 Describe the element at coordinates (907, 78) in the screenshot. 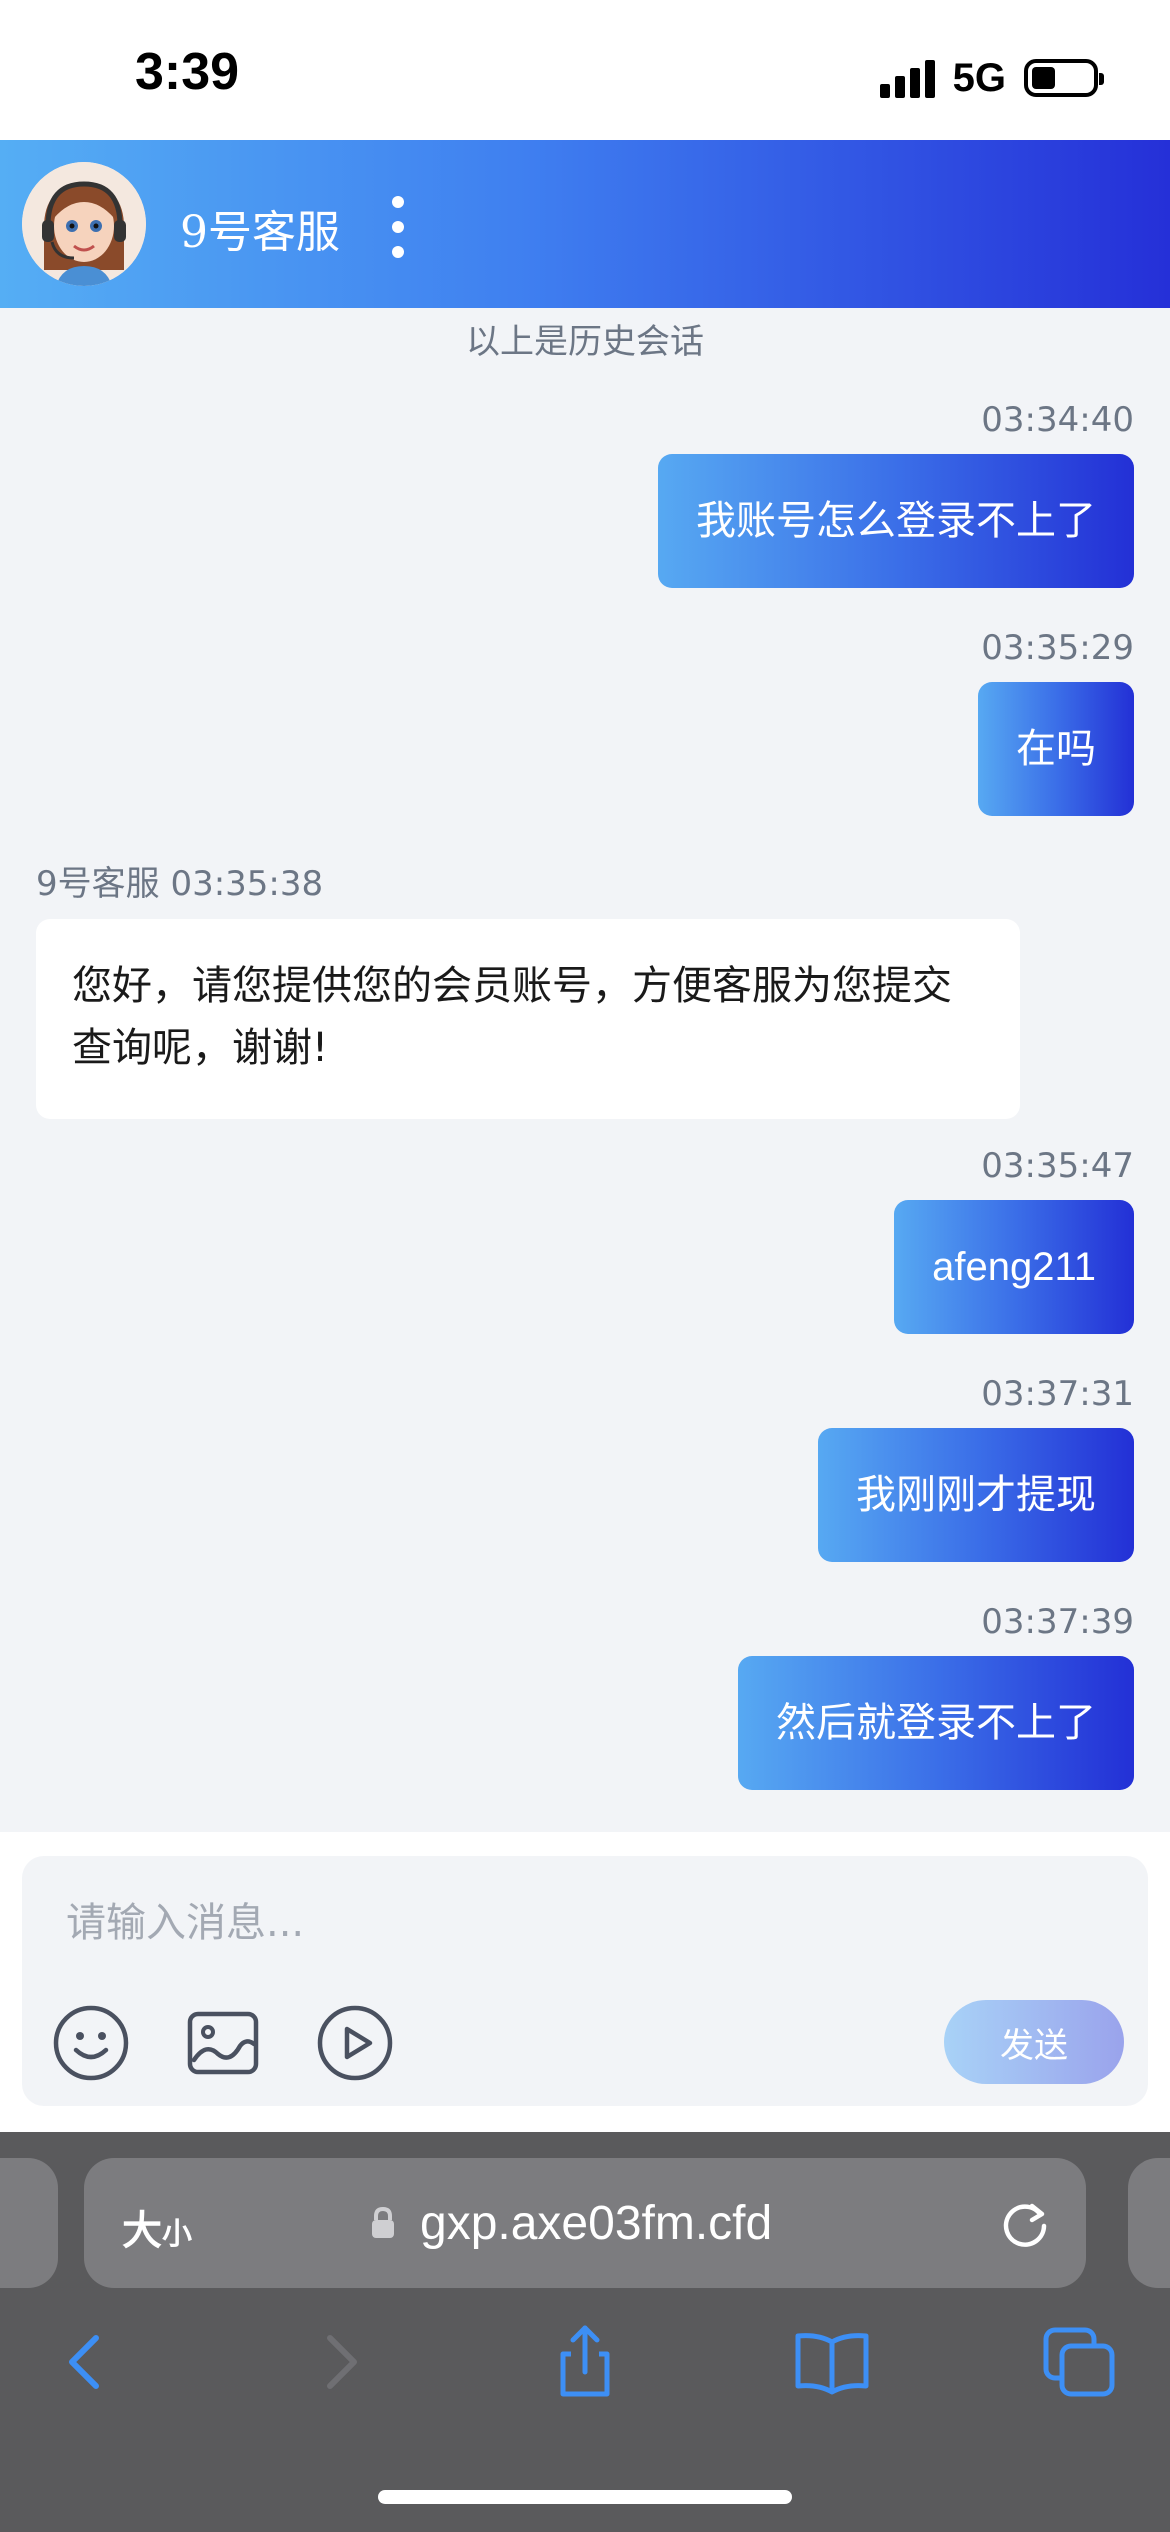

I see `signal-icon` at that location.